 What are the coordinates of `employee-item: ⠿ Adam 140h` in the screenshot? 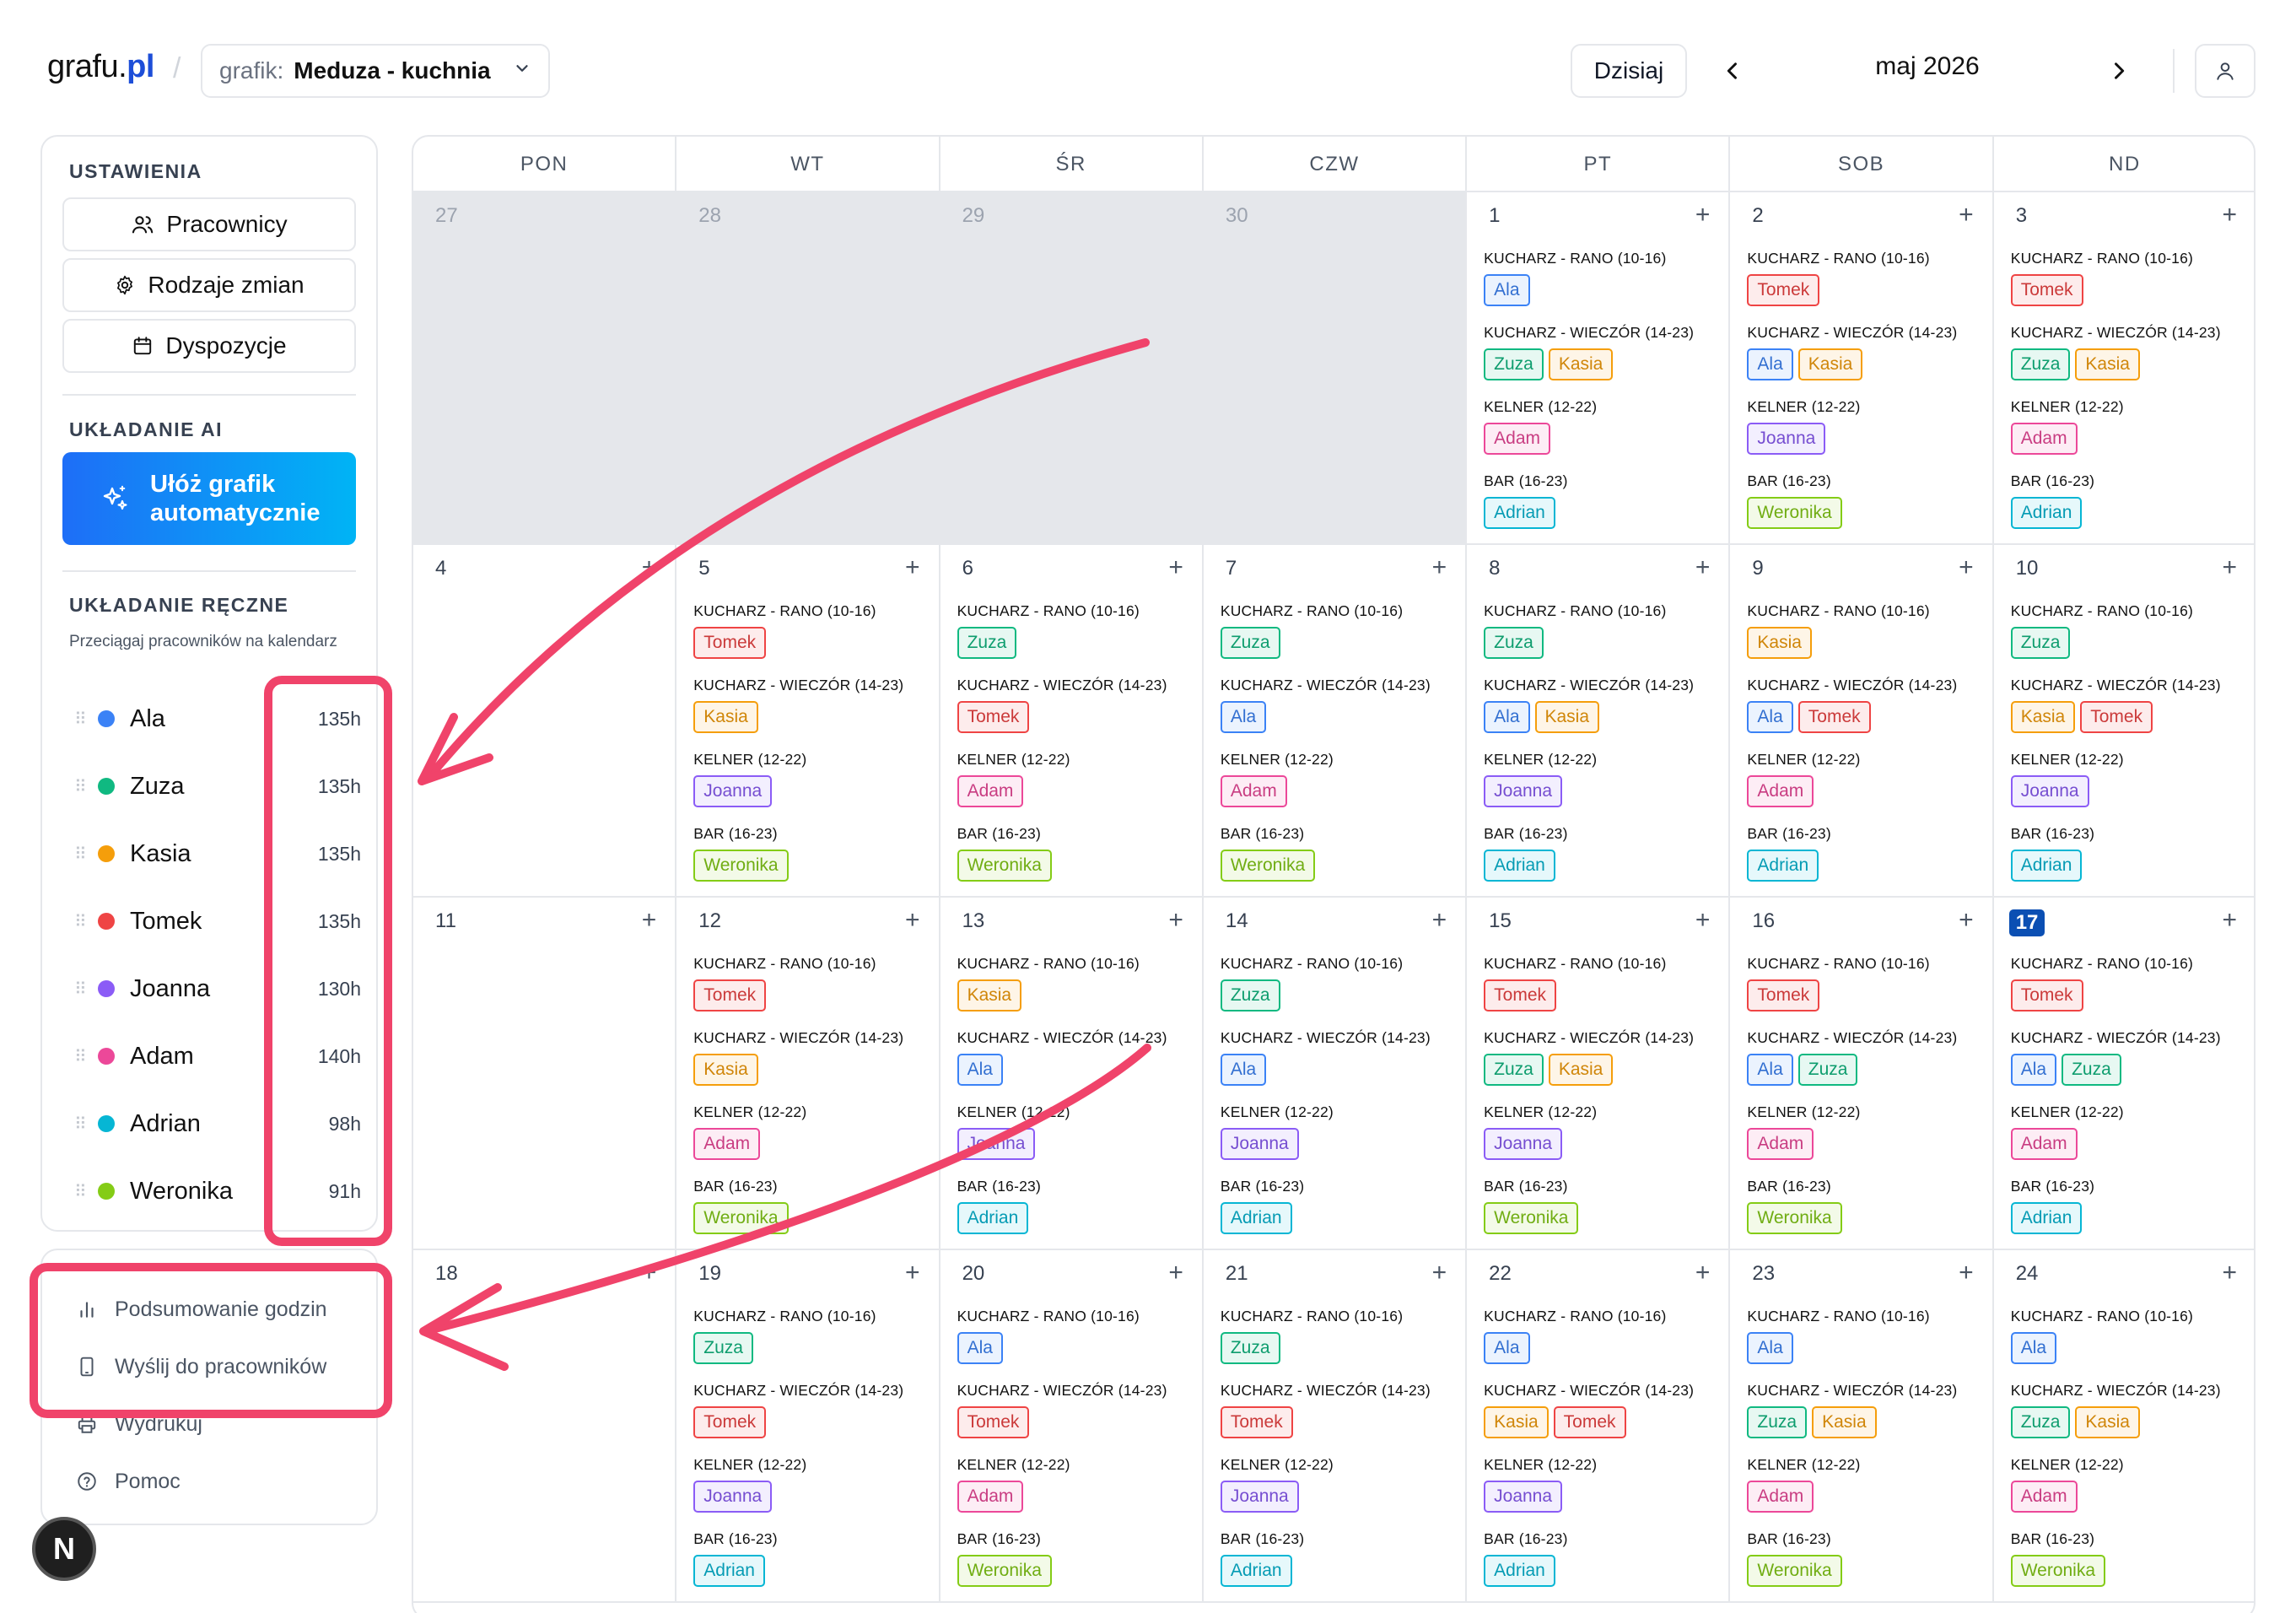 It's located at (217, 1056).